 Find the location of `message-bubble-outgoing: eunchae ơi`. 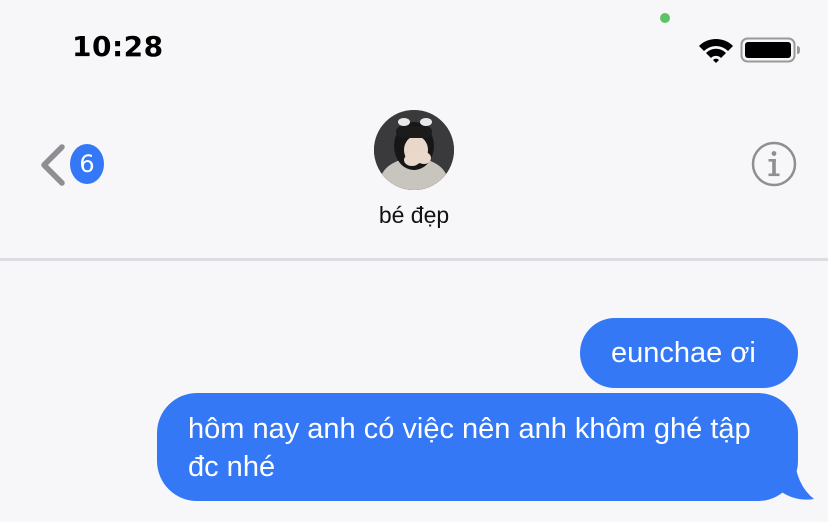

message-bubble-outgoing: eunchae ơi is located at coordinates (689, 353).